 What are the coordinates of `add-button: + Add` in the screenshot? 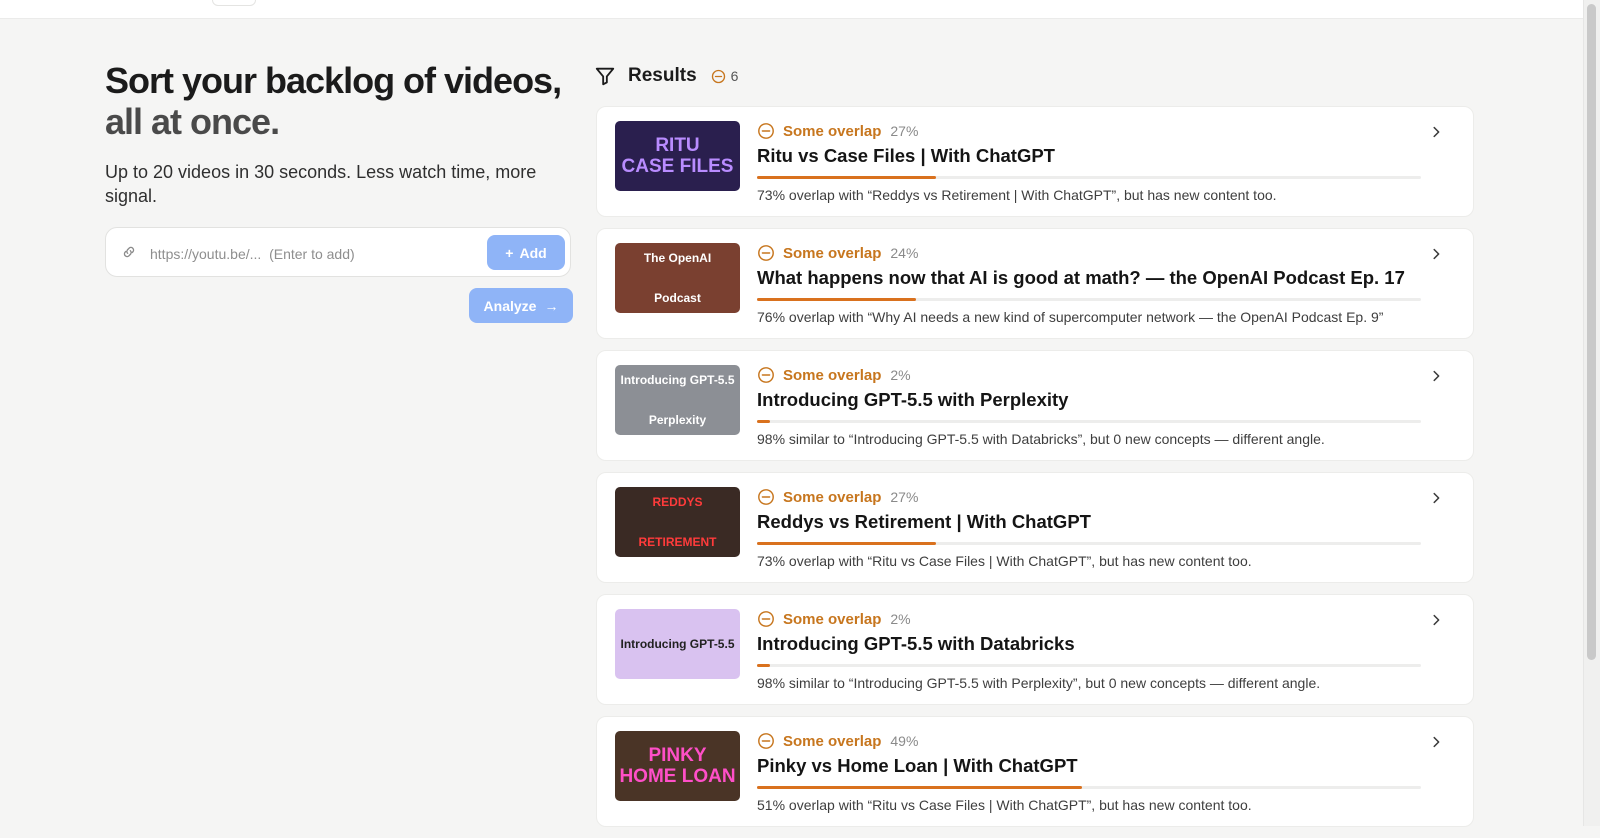 It's located at (526, 252).